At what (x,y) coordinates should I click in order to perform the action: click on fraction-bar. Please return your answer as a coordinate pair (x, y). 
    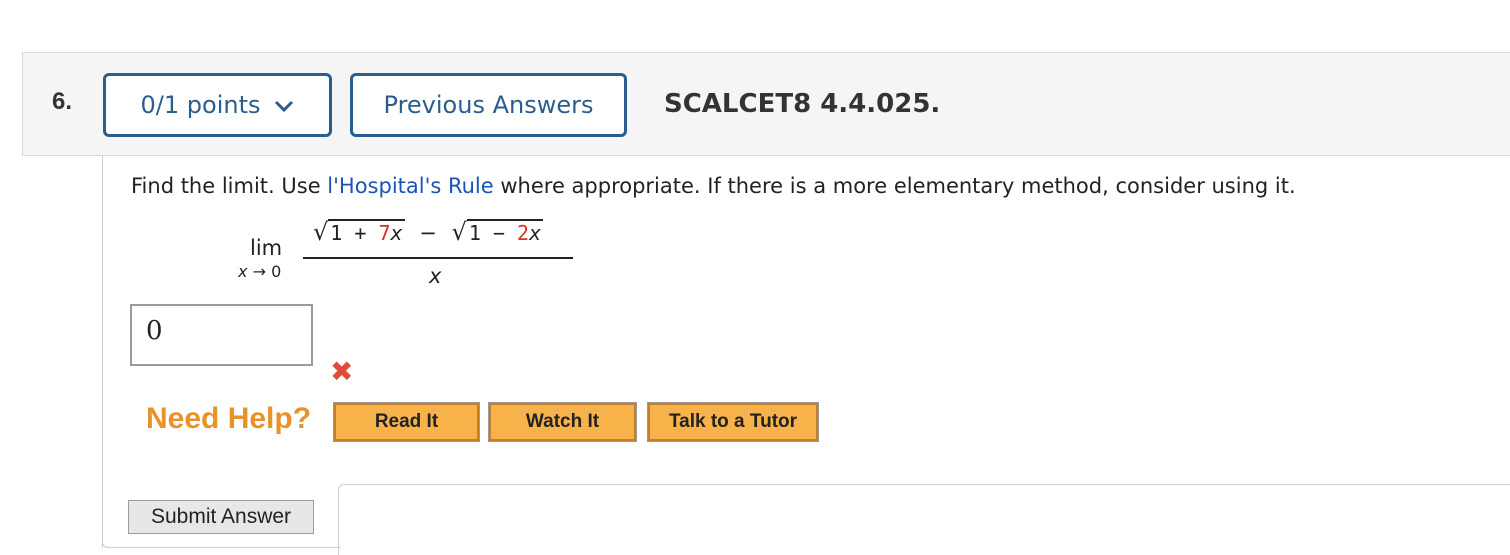
    Looking at the image, I should click on (438, 258).